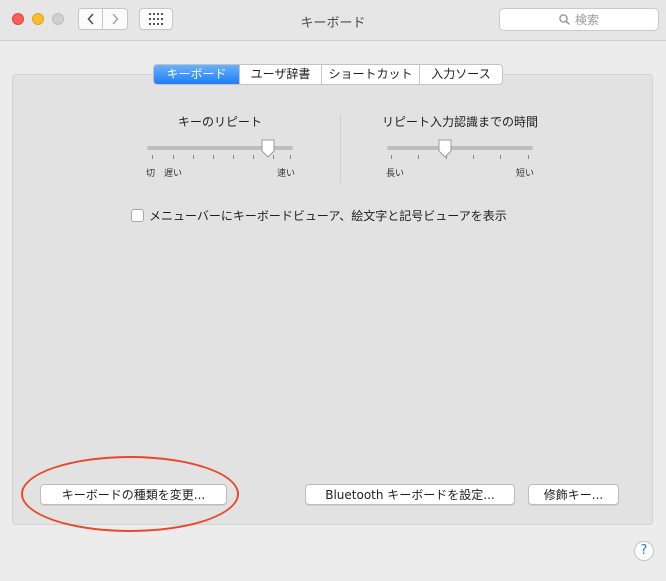  What do you see at coordinates (459, 122) in the screenshot?
I see `delay-until-repeat-label: リピート入力認識までの時間` at bounding box center [459, 122].